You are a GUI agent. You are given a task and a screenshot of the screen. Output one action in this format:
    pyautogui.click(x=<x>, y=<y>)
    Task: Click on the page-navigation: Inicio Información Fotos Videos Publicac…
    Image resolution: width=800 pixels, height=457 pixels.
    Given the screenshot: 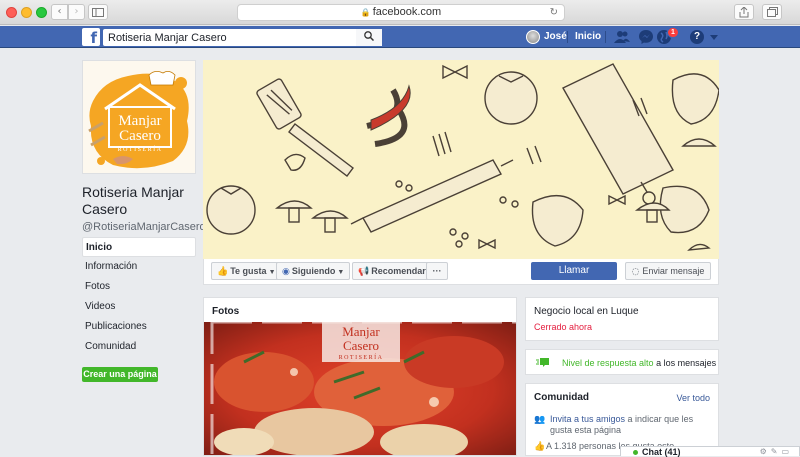 What is the action you would take?
    pyautogui.click(x=139, y=297)
    